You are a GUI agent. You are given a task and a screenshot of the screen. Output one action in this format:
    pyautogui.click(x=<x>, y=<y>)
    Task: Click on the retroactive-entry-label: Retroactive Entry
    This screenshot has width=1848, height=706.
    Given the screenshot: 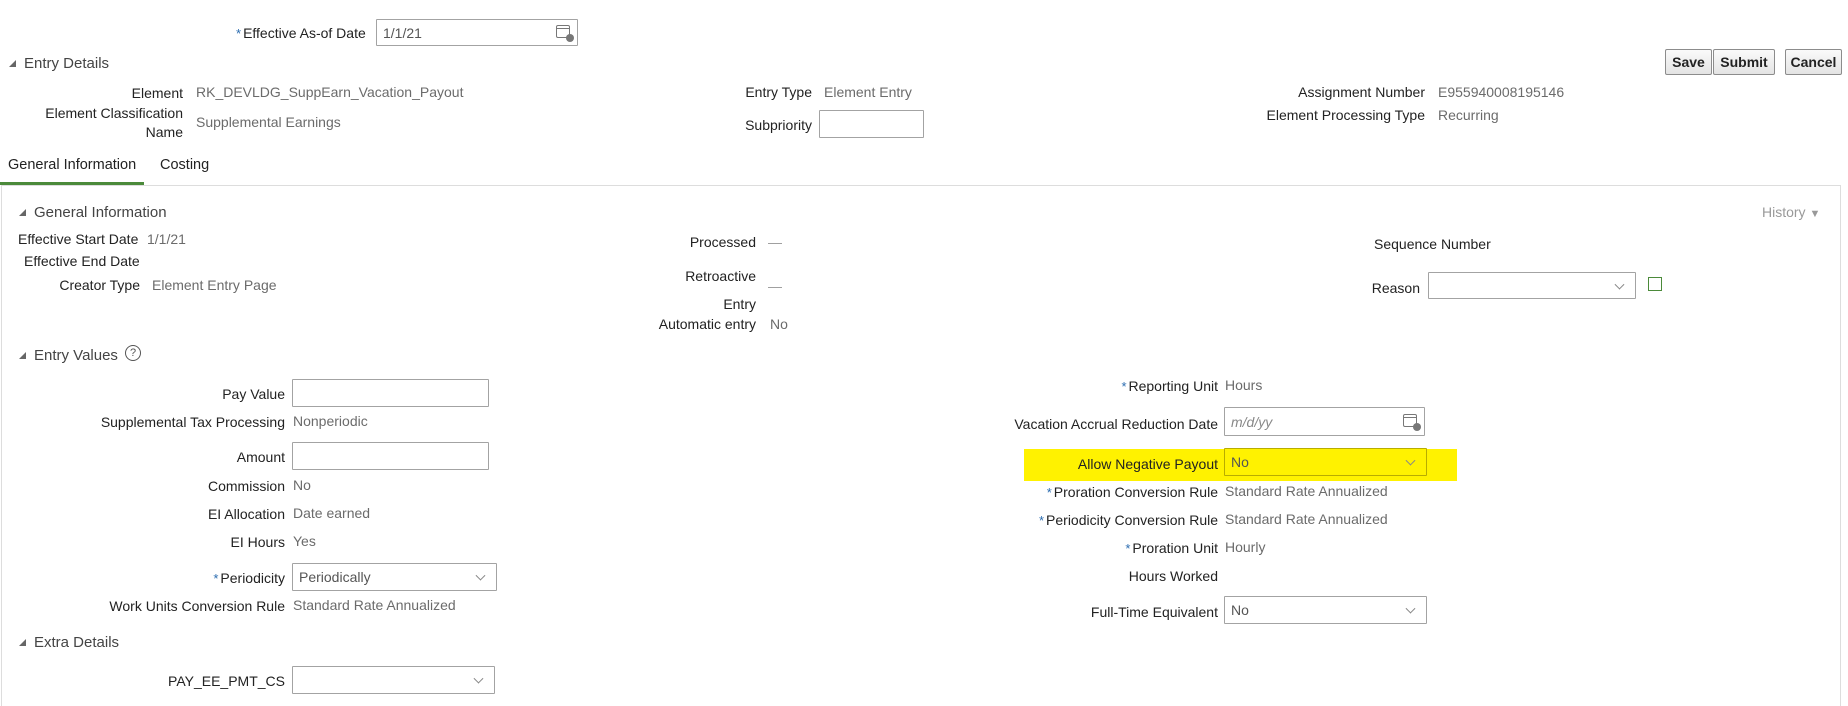 What is the action you would take?
    pyautogui.click(x=720, y=290)
    